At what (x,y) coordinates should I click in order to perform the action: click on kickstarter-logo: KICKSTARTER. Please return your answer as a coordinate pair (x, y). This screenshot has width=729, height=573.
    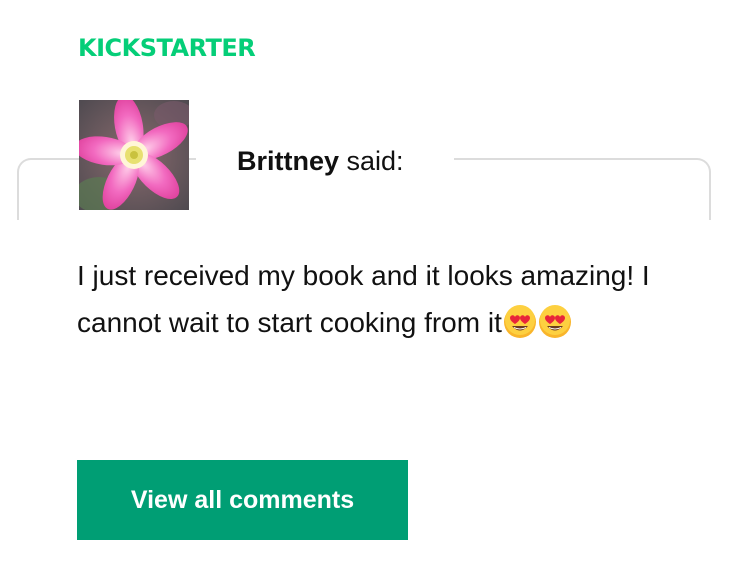
    Looking at the image, I should click on (167, 48).